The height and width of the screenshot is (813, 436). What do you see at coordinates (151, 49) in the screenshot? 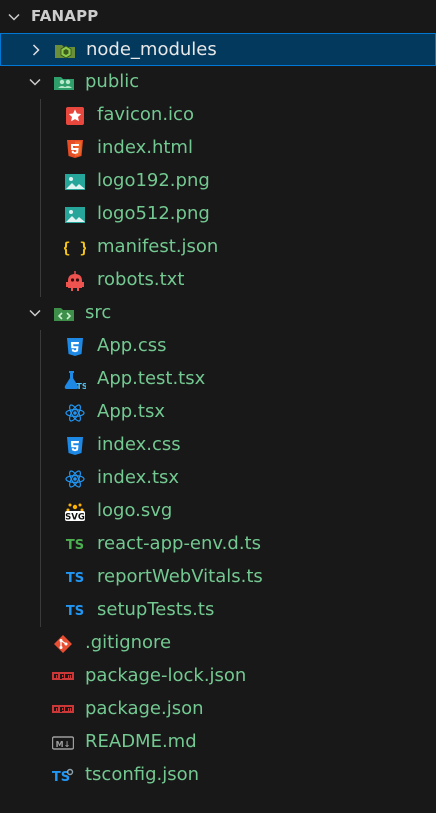
I see `tree-item-label: node_modules` at bounding box center [151, 49].